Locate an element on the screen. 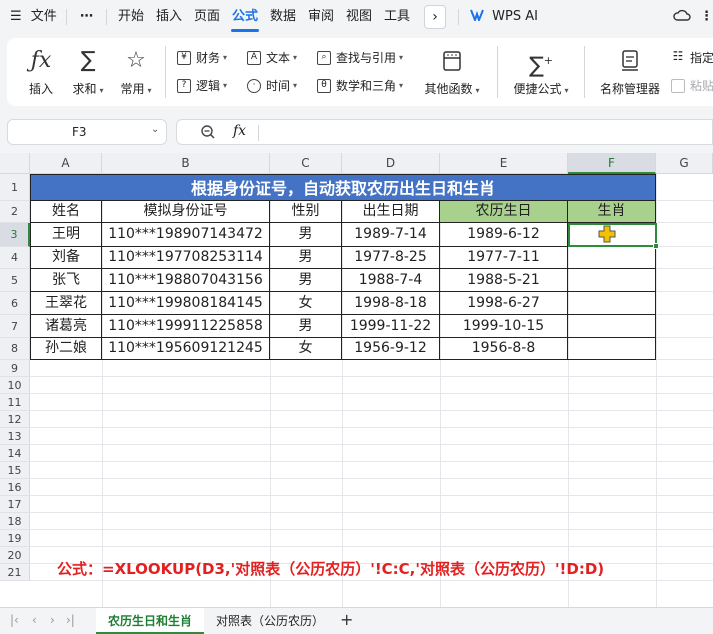 The image size is (713, 634). tab-data: 数据 is located at coordinates (283, 17).